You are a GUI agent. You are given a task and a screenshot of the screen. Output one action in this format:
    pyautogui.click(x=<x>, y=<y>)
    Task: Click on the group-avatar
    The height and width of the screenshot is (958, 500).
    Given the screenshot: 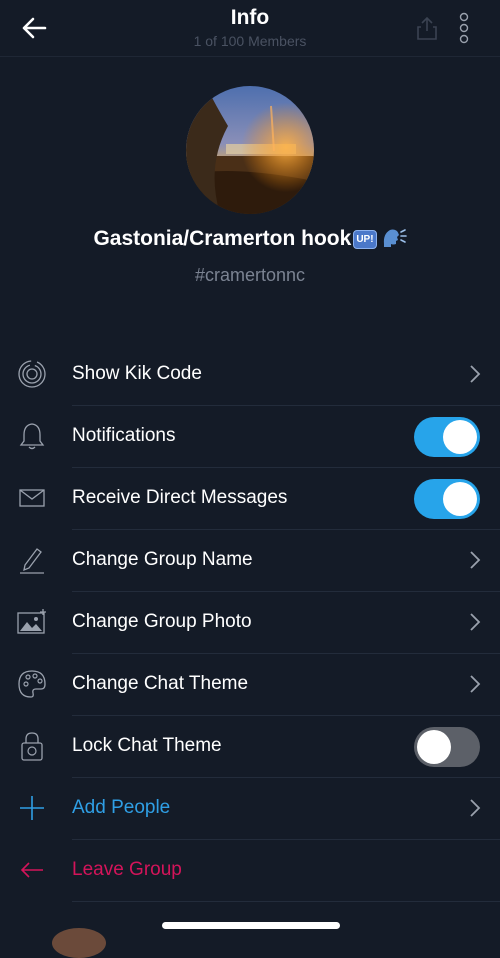 What is the action you would take?
    pyautogui.click(x=250, y=150)
    